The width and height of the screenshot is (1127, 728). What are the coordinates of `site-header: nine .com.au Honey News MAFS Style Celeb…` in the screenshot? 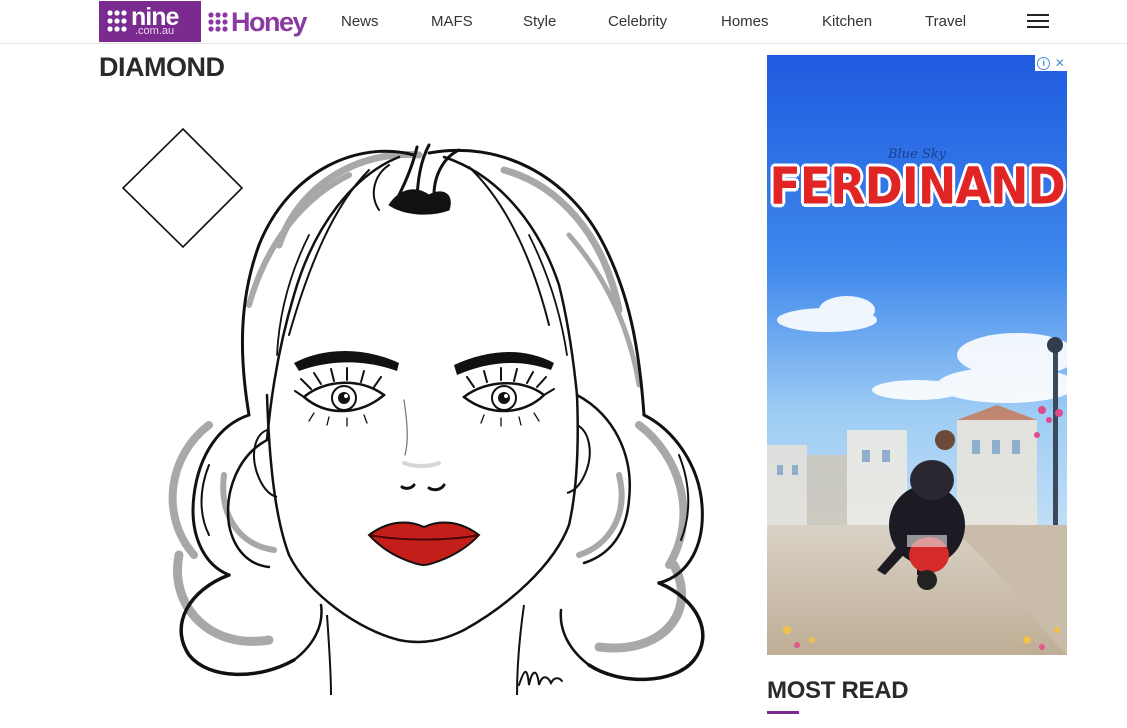 It's located at (563, 22).